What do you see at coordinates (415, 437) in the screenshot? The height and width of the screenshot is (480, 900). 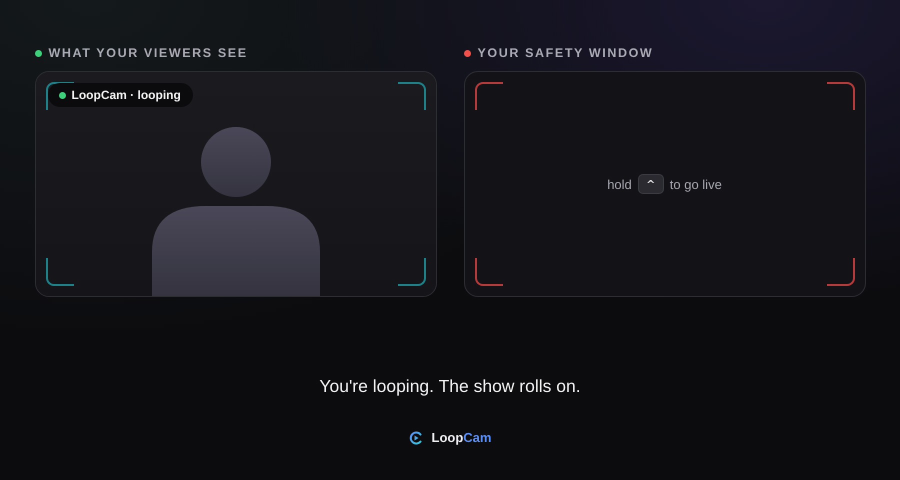 I see `logo-icon` at bounding box center [415, 437].